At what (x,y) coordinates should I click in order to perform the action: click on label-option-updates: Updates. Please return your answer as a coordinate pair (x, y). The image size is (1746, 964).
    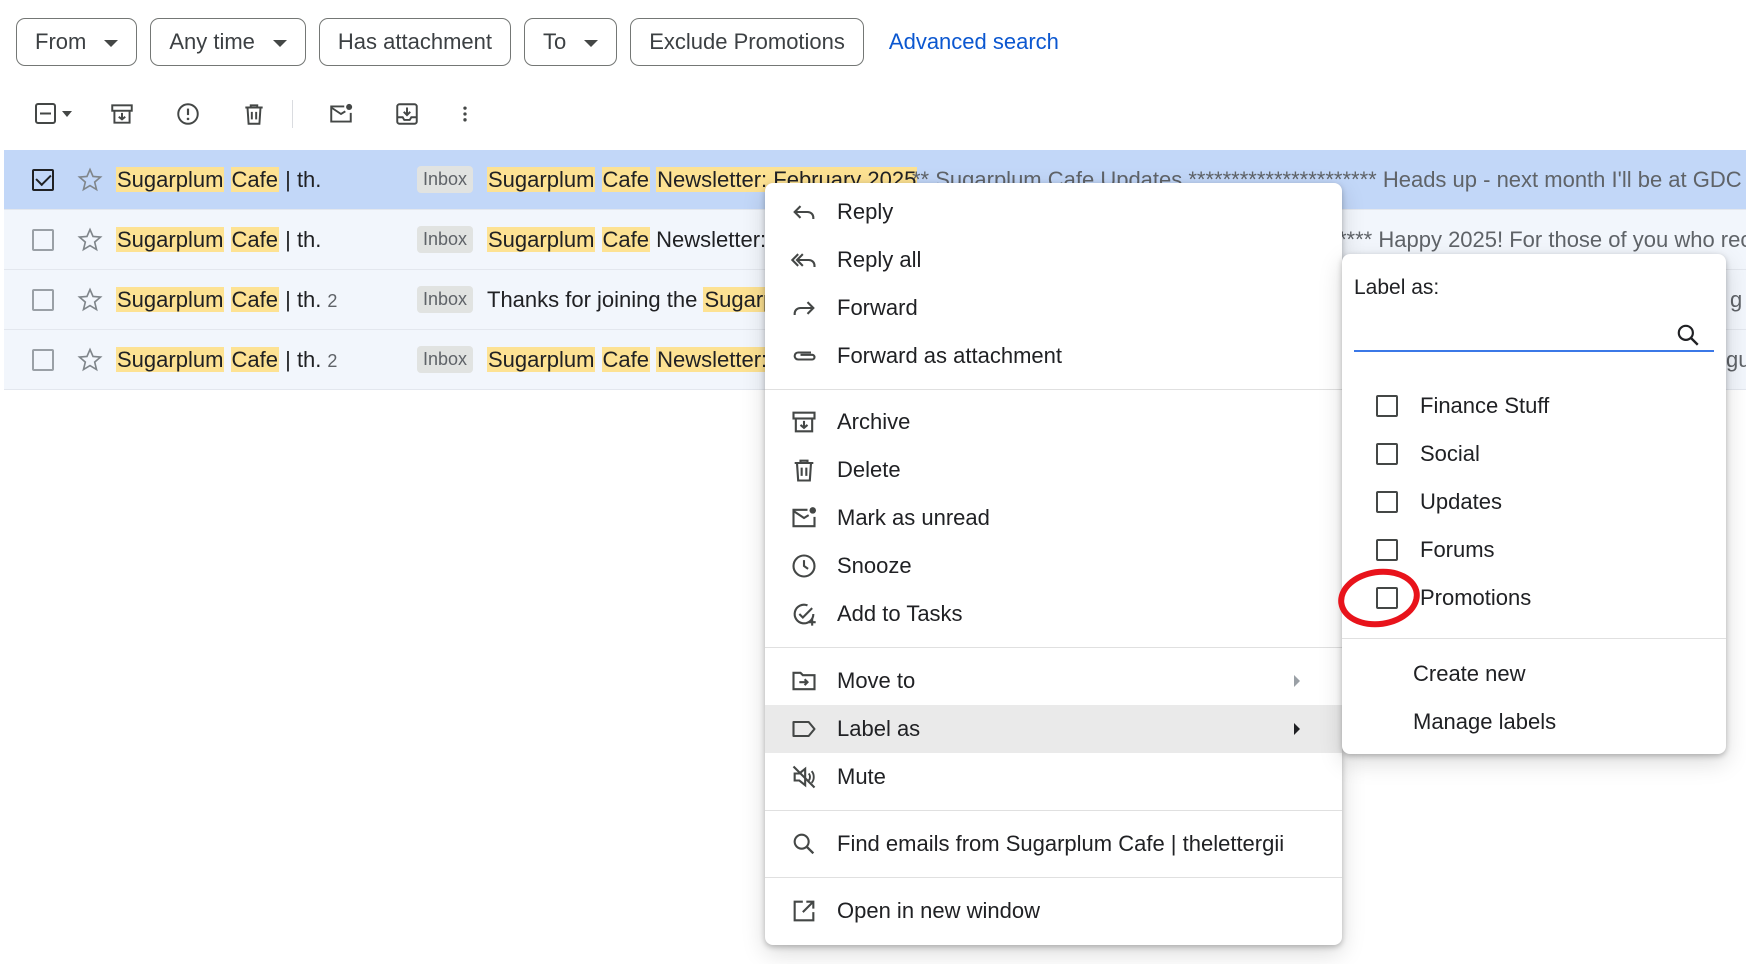
    Looking at the image, I should click on (1439, 502).